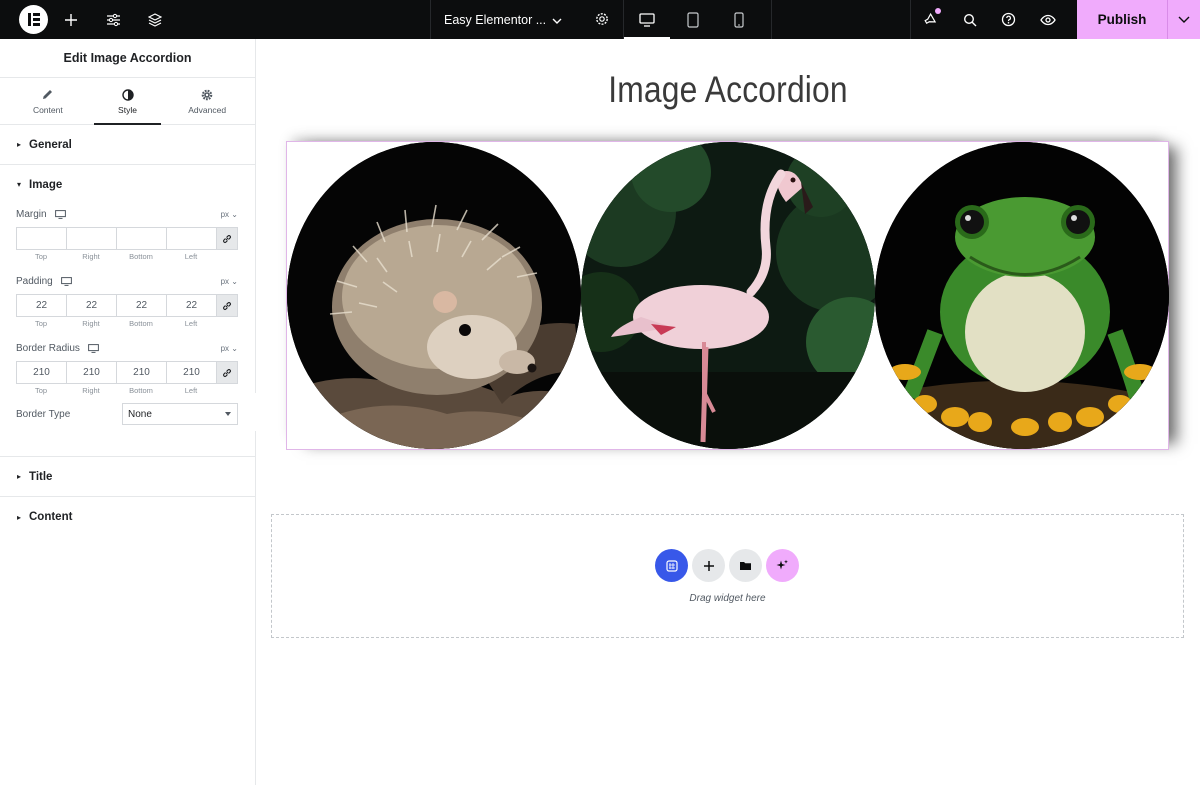  I want to click on accordion-item-hedgehog, so click(434, 295).